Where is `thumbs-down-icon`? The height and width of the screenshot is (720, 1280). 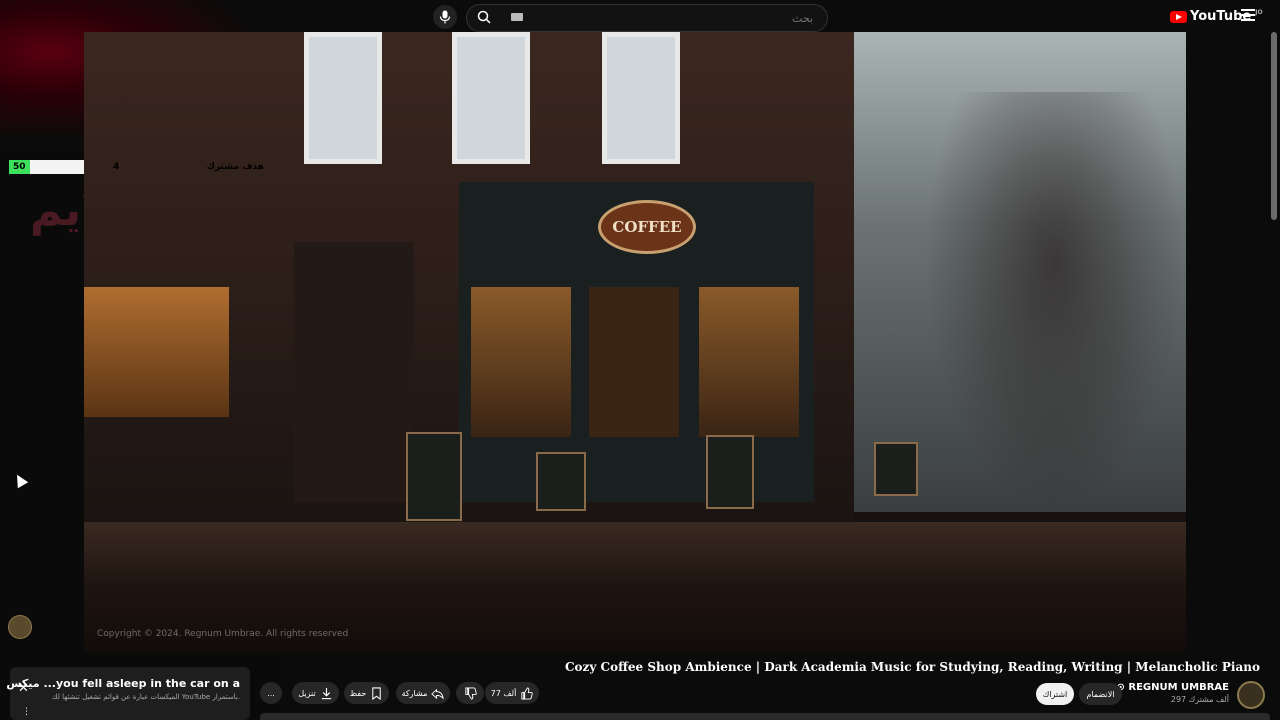
thumbs-down-icon is located at coordinates (470, 693).